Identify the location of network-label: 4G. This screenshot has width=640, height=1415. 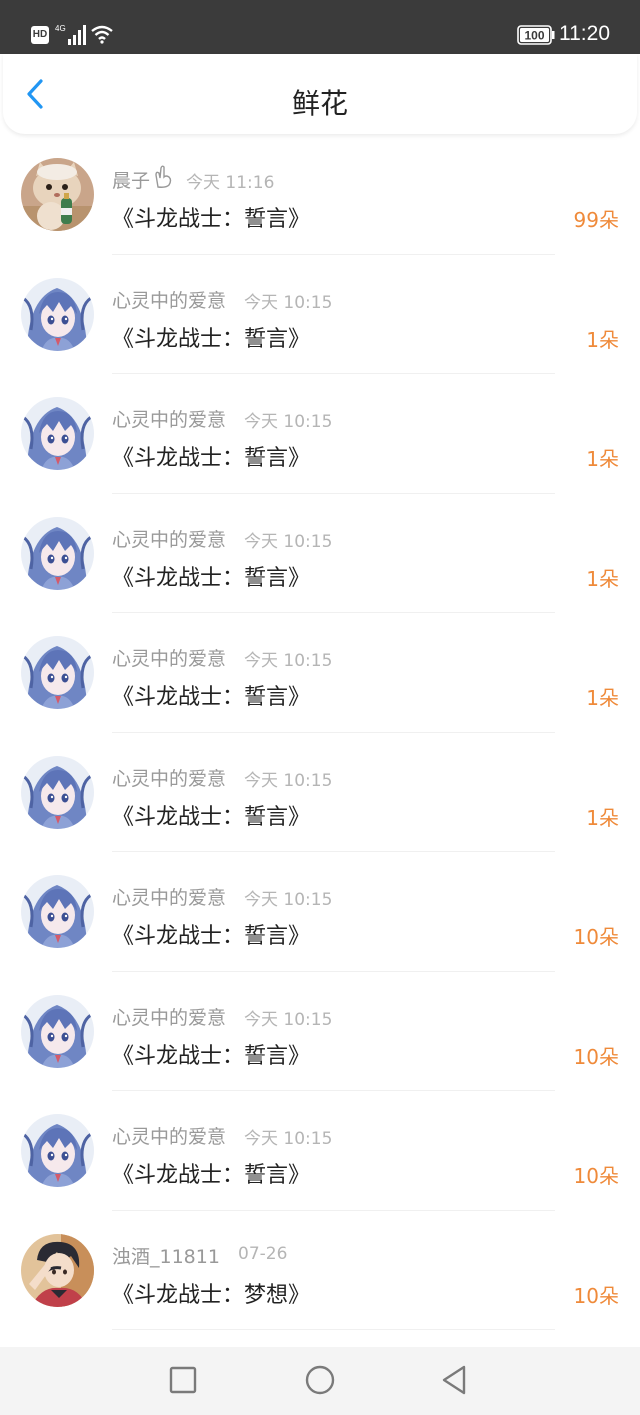
(60, 28).